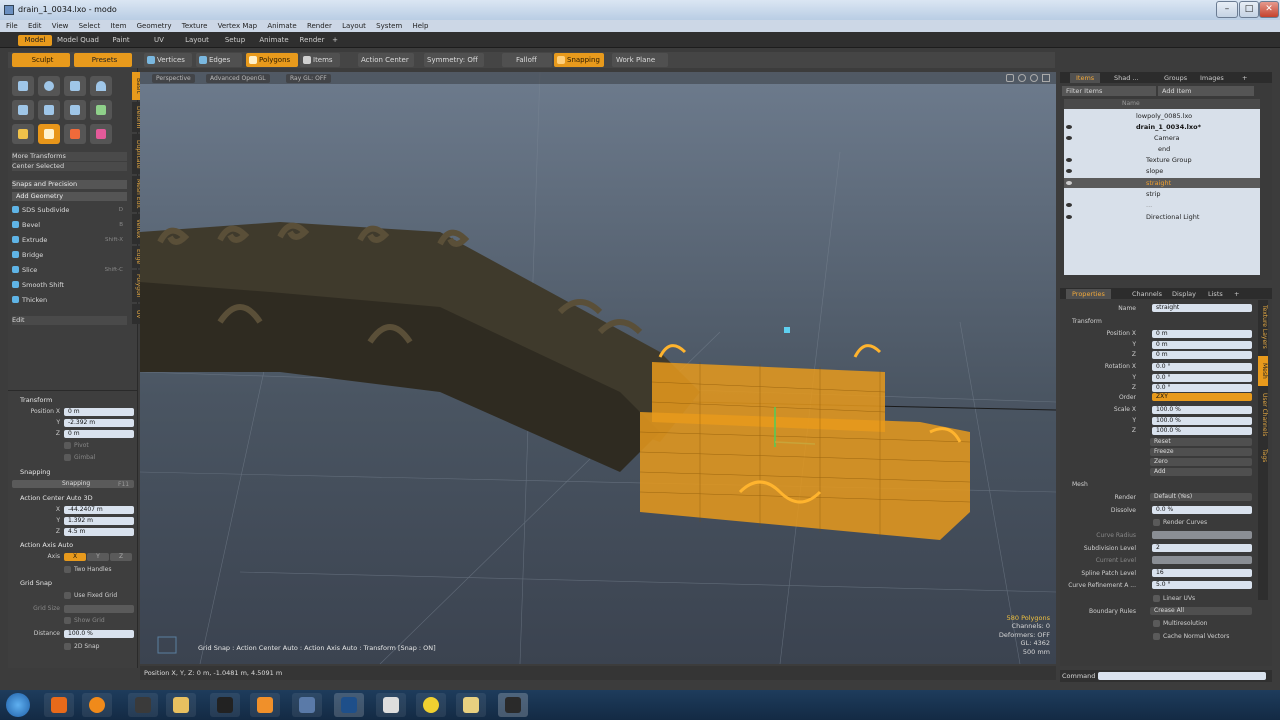 This screenshot has width=1280, height=720. Describe the element at coordinates (1046, 78) in the screenshot. I see `maximize-view-icon` at that location.